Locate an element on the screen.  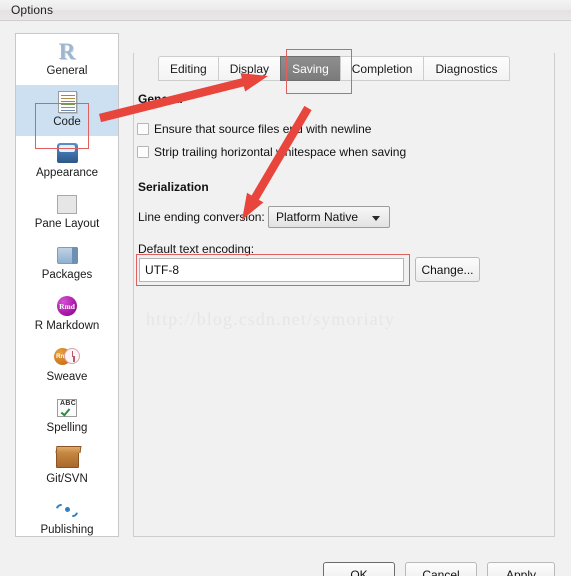
sidebar-item-label: Pane Layout is located at coordinates (67, 224).